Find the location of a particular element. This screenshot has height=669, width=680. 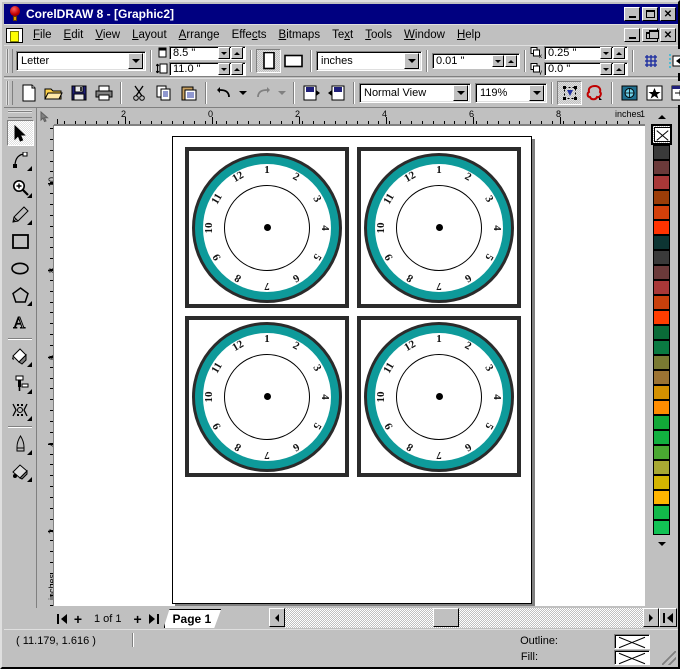

application-launcher-button is located at coordinates (569, 93).